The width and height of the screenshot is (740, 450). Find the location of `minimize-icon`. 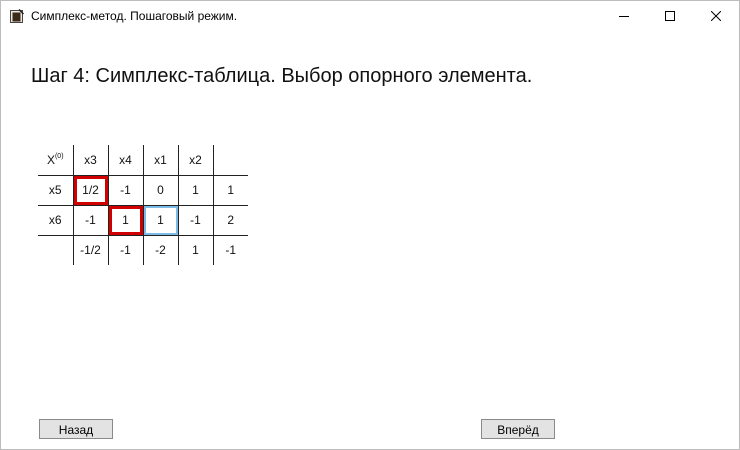

minimize-icon is located at coordinates (624, 16).